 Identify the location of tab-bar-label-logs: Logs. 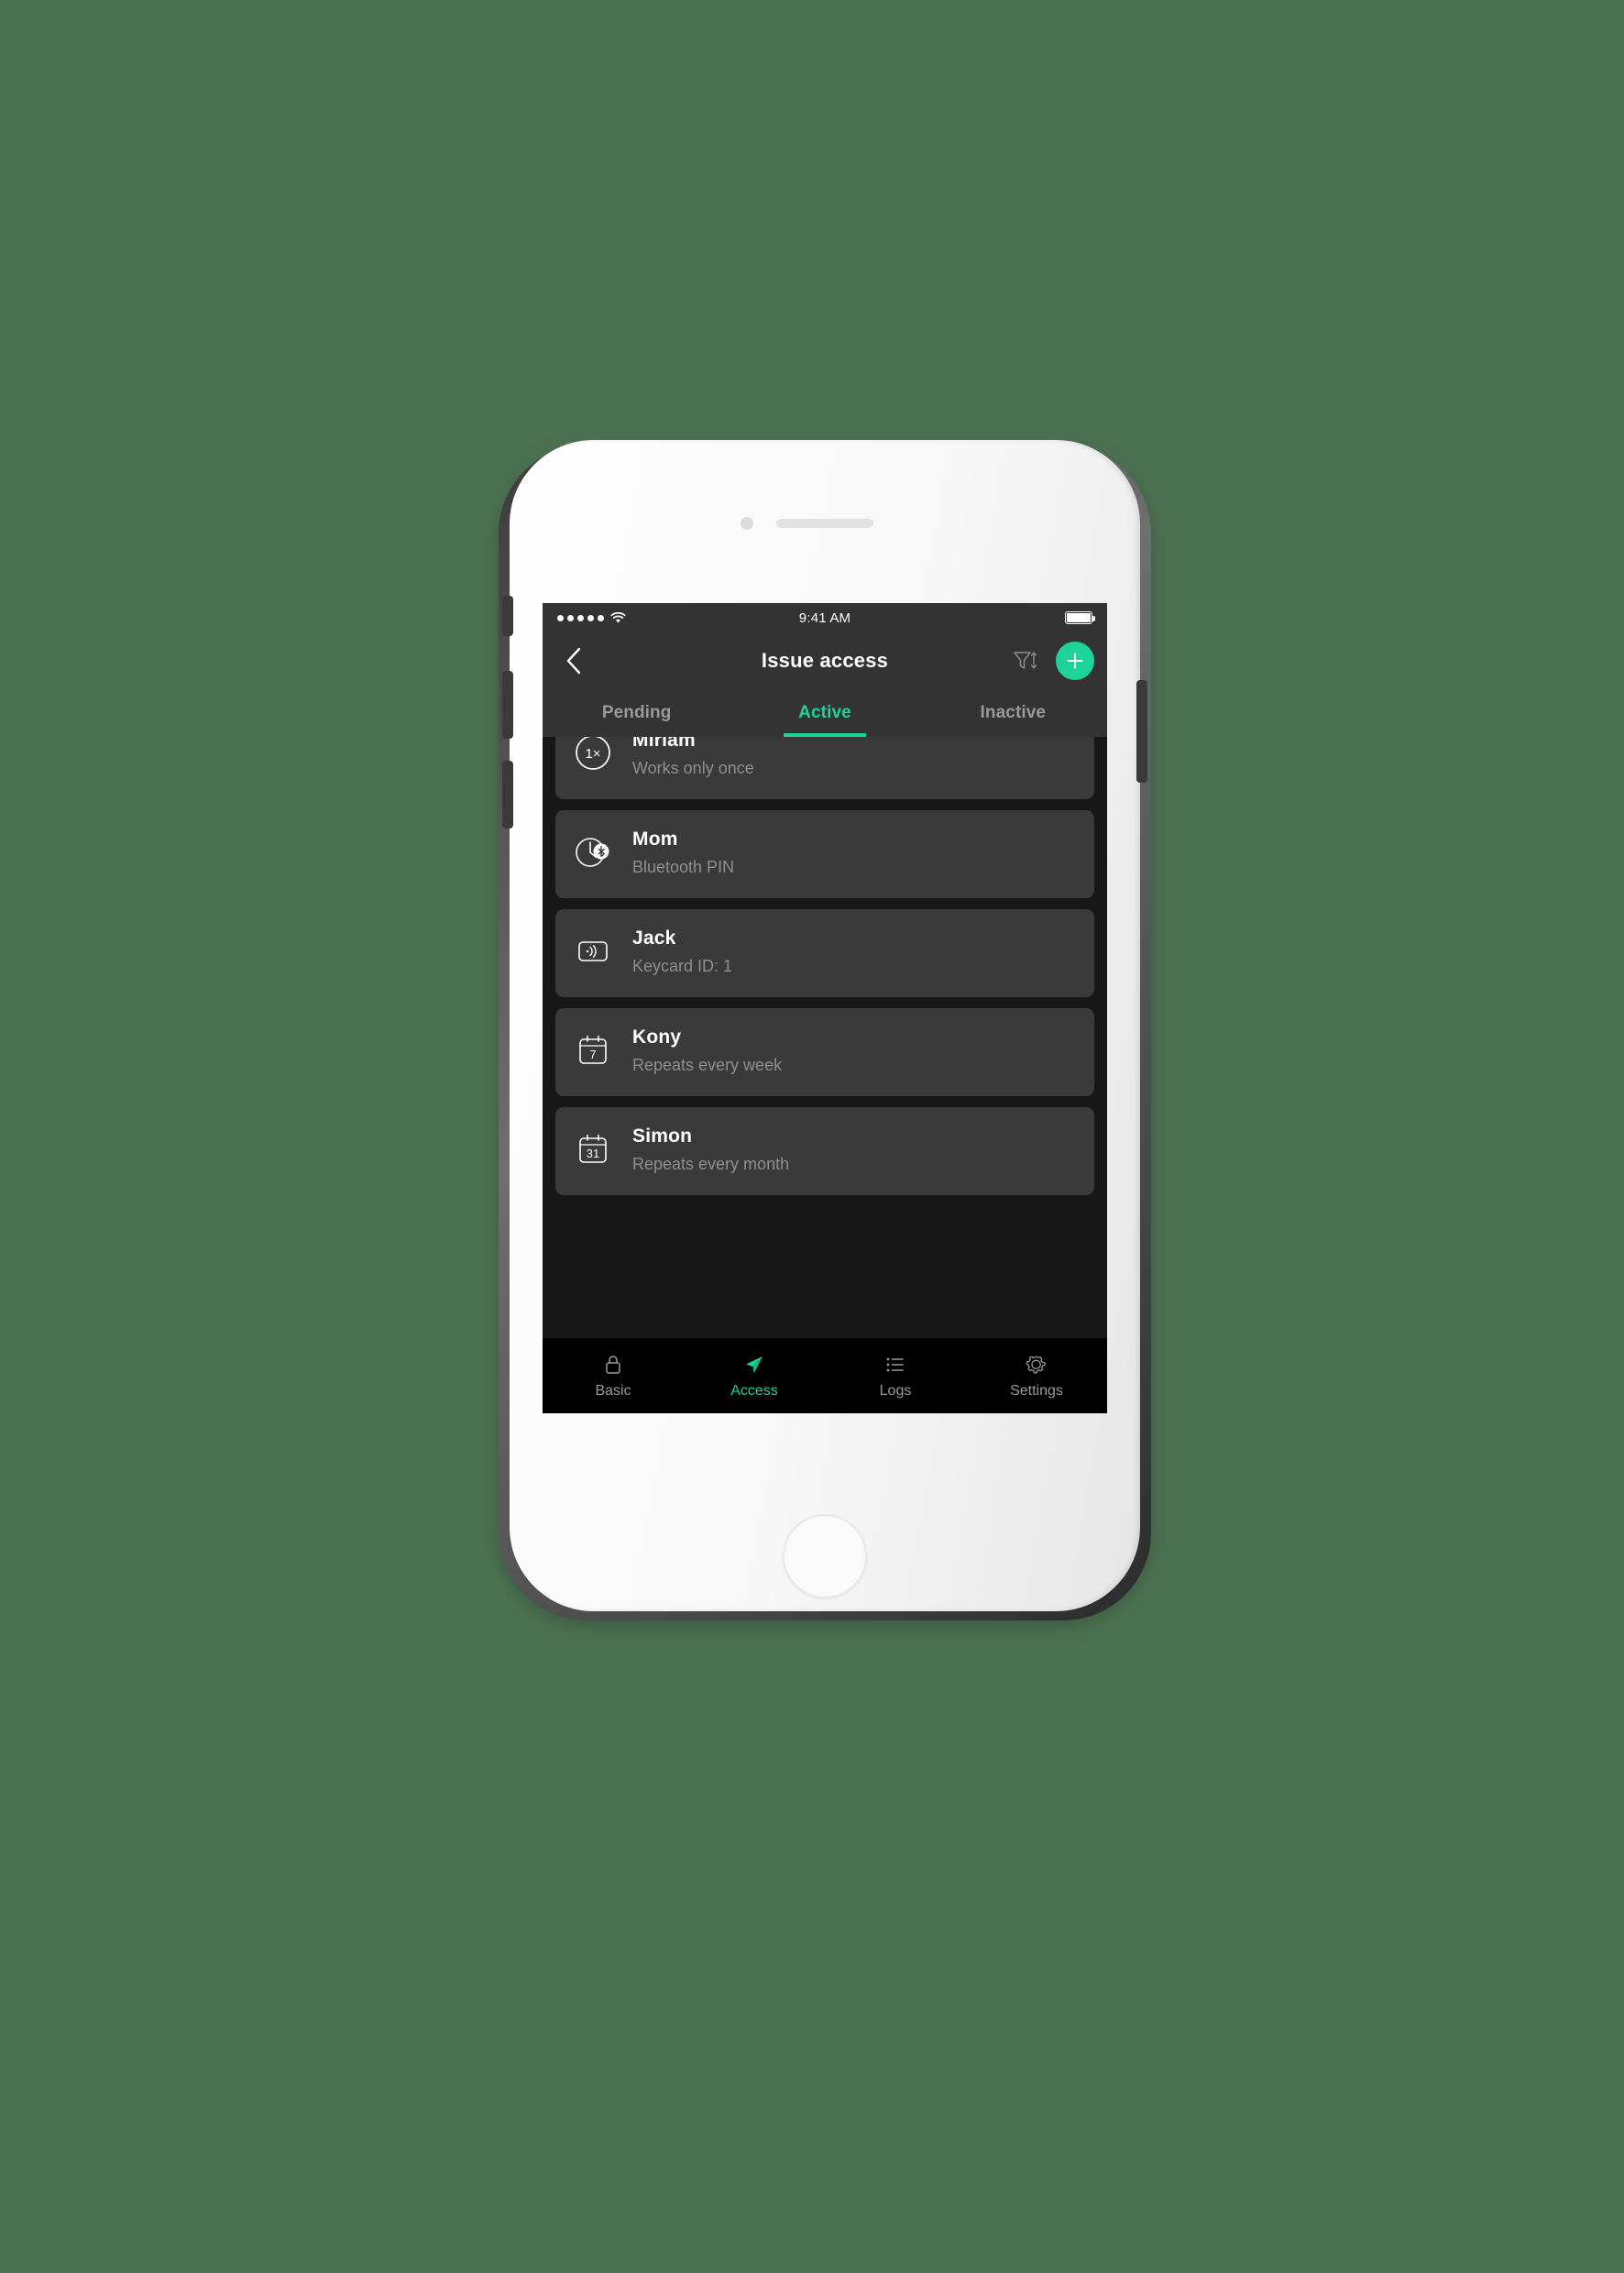
(895, 1390).